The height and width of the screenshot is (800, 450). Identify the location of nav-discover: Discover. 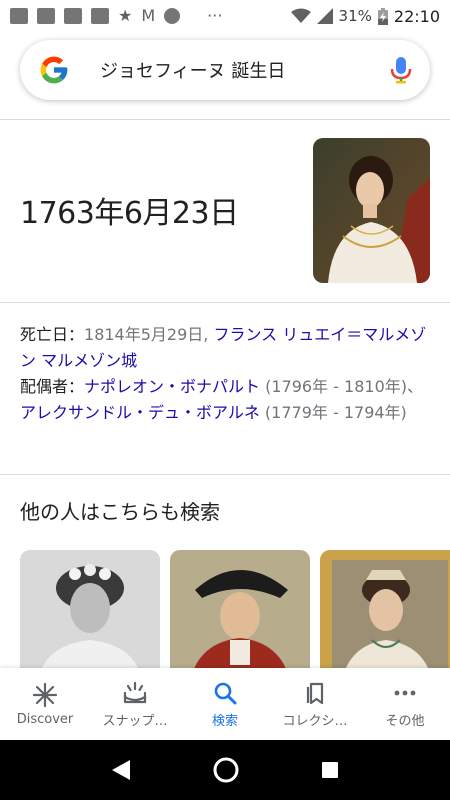
(45, 704).